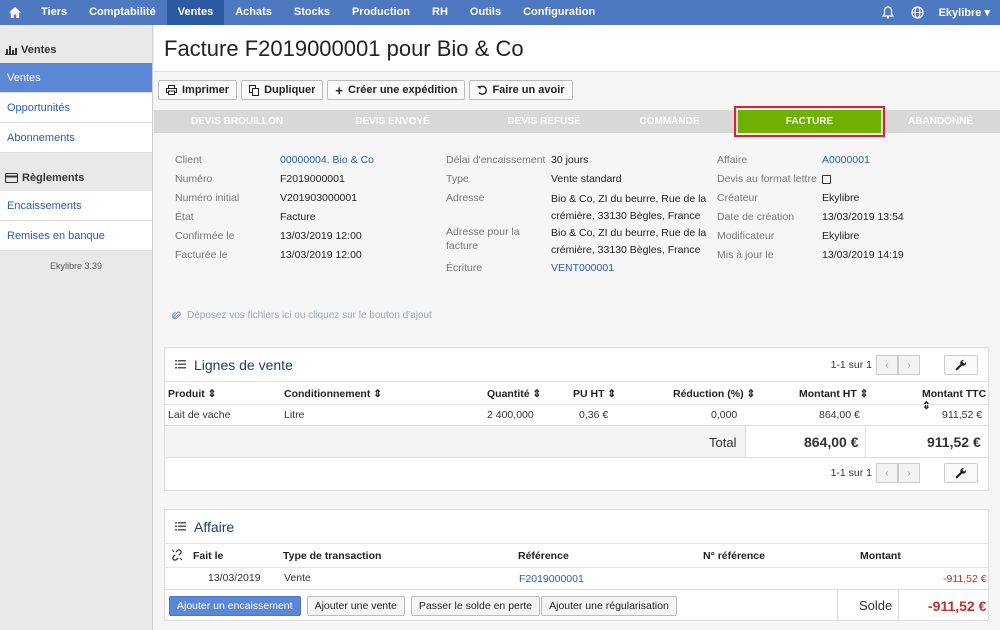  I want to click on next-page-button-bottom: ›, so click(909, 473).